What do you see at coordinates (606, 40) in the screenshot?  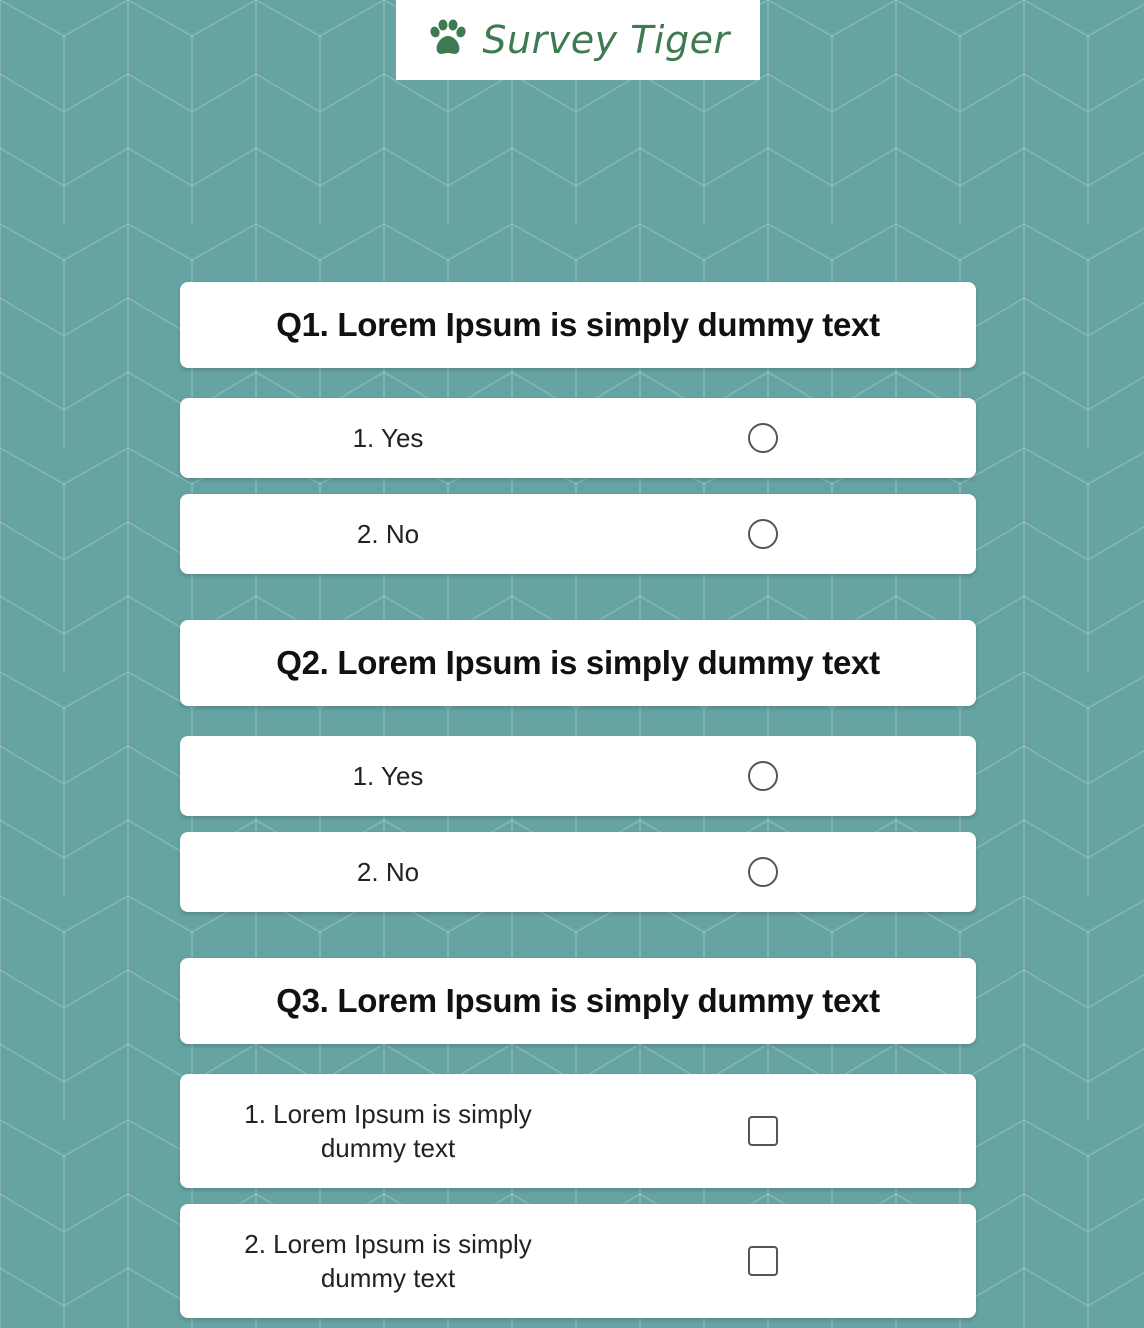 I see `brand-name: Survey Tiger` at bounding box center [606, 40].